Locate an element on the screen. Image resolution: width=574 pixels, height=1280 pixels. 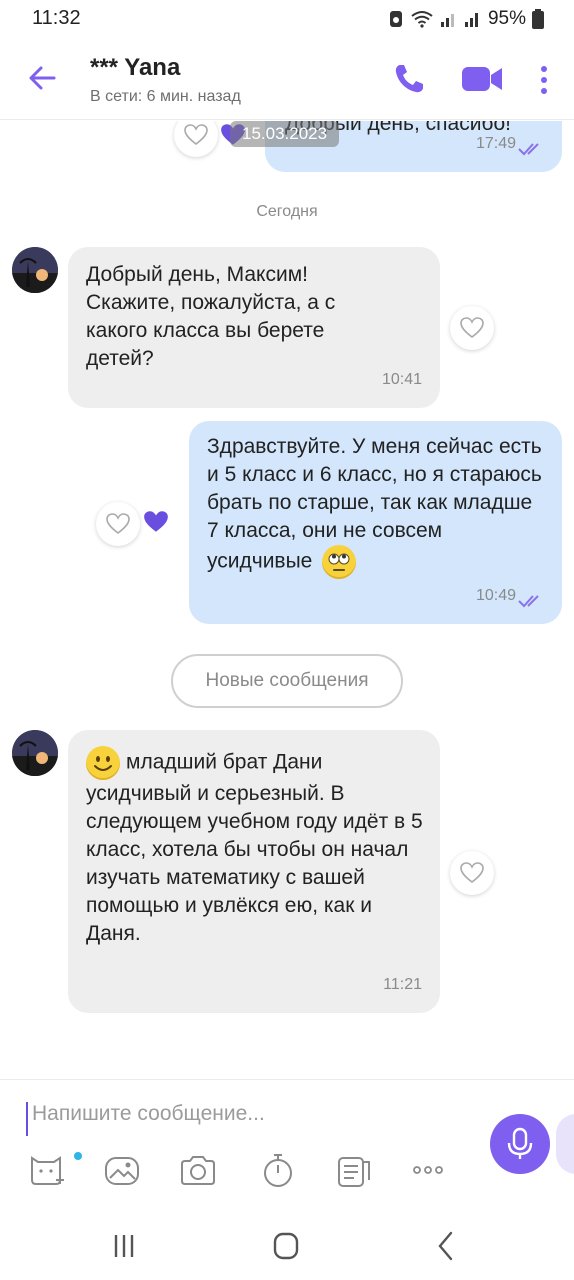
timer-icon is located at coordinates (278, 1170).